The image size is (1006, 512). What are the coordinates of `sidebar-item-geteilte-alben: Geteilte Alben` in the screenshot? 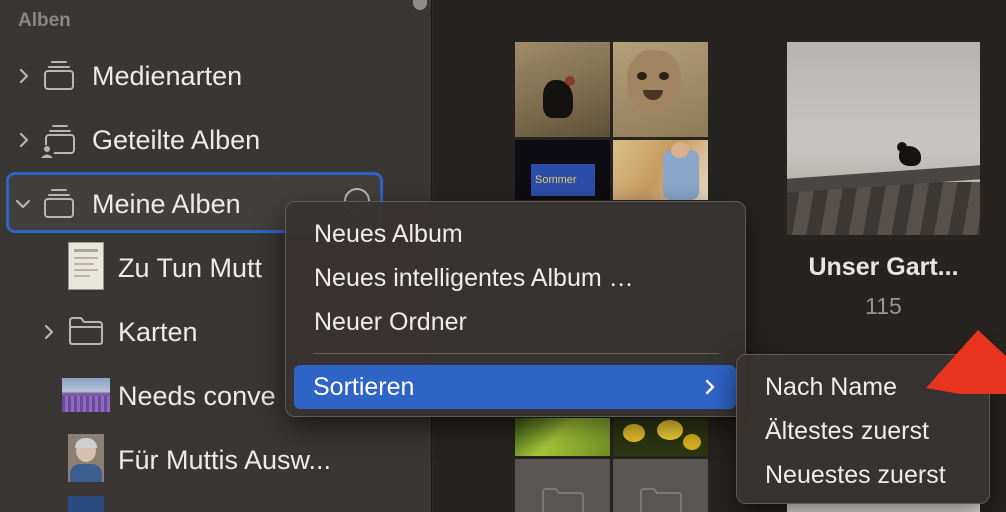 It's located at (200, 140).